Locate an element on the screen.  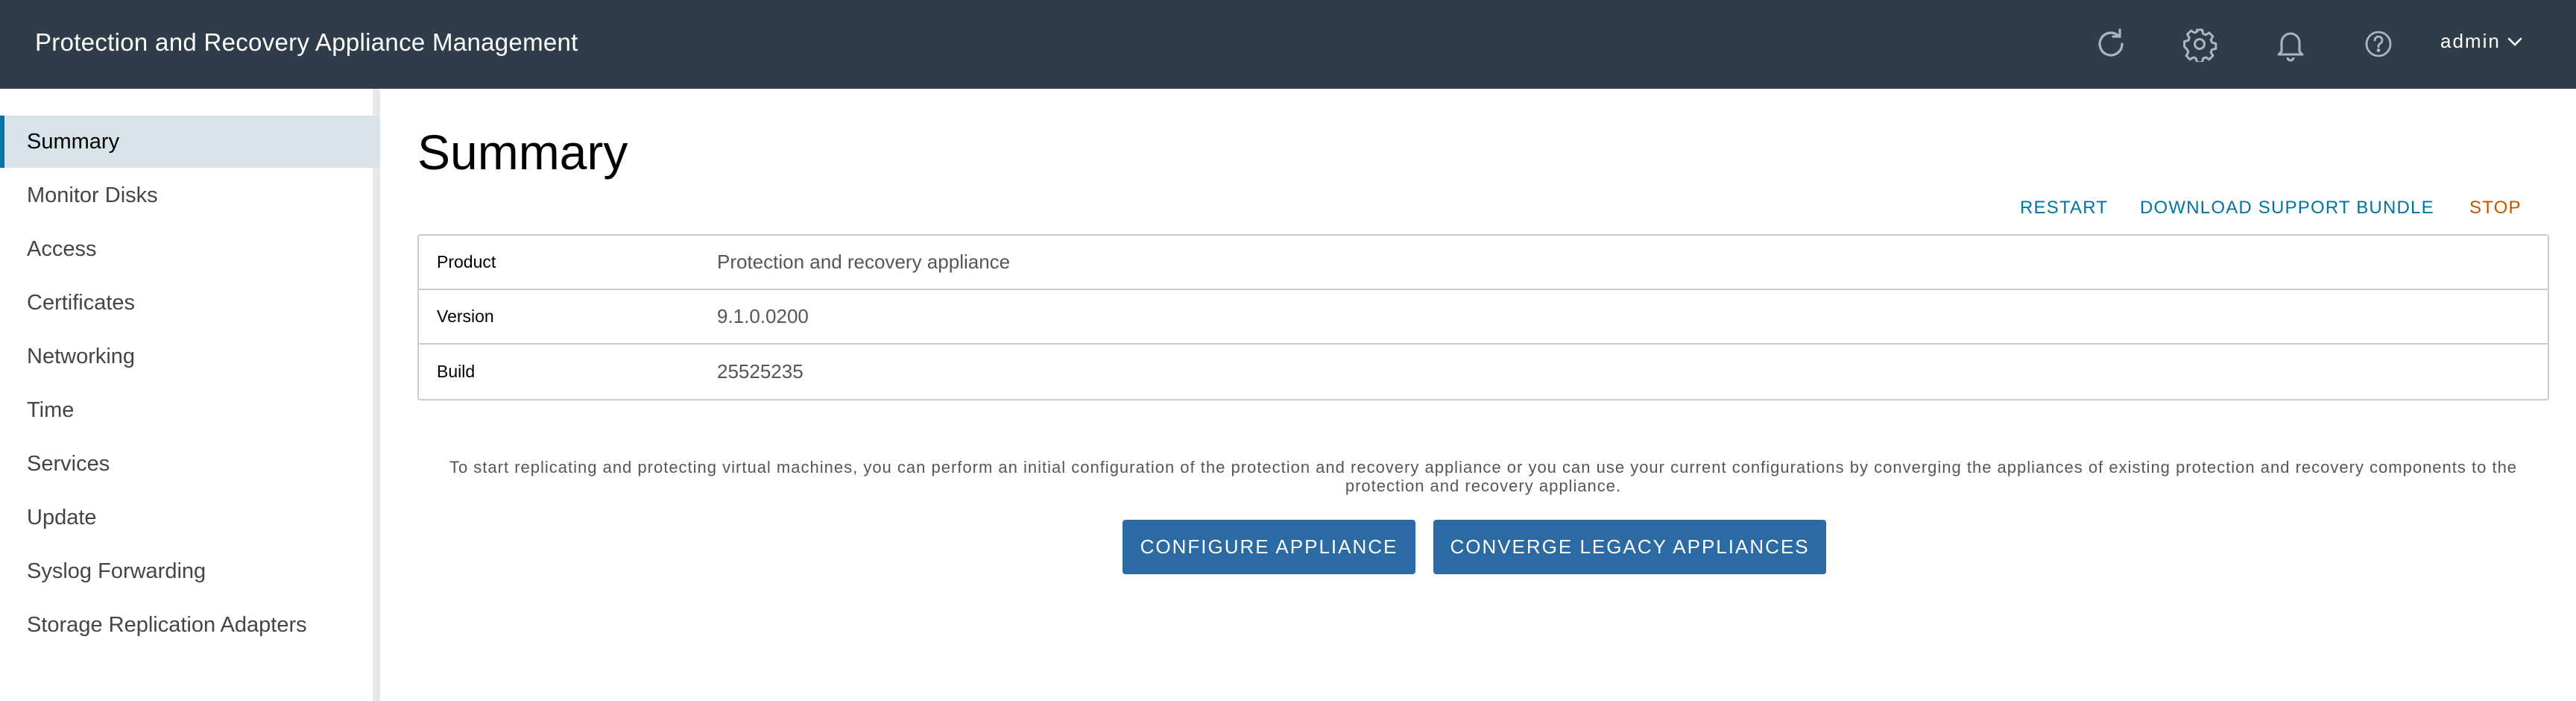
product-label: Product is located at coordinates (466, 261).